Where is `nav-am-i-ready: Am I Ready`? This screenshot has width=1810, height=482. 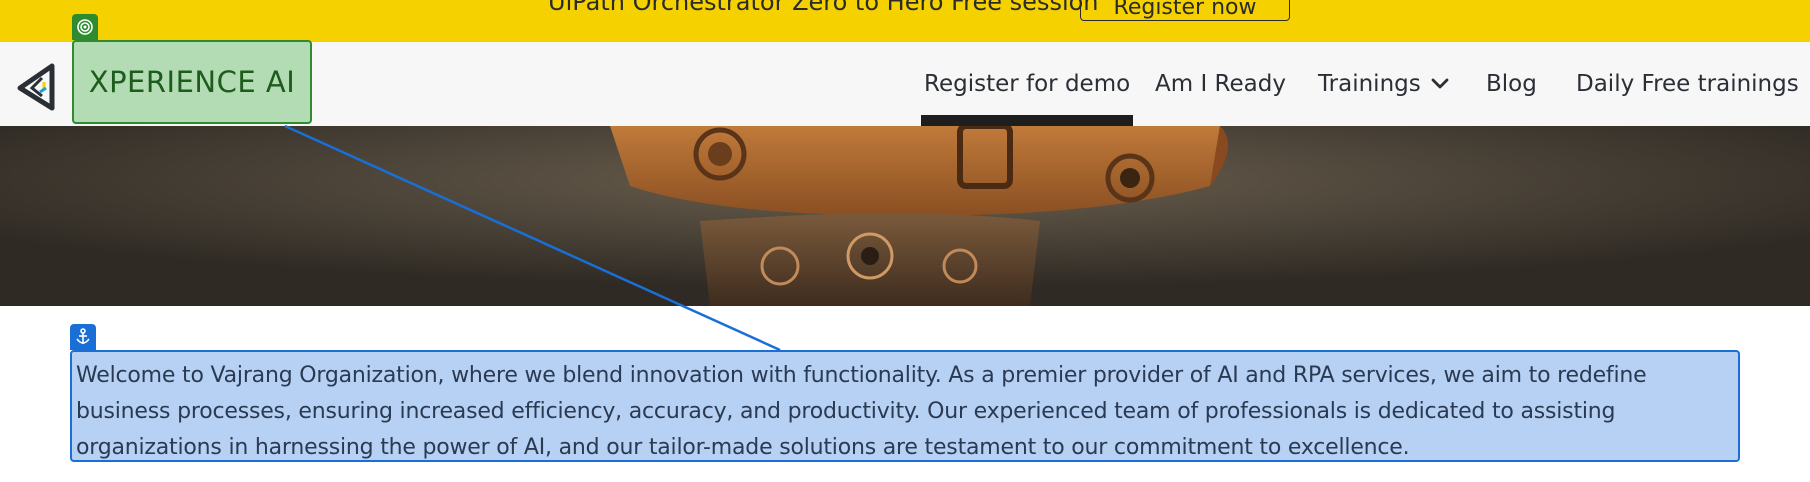
nav-am-i-ready: Am I Ready is located at coordinates (1220, 84).